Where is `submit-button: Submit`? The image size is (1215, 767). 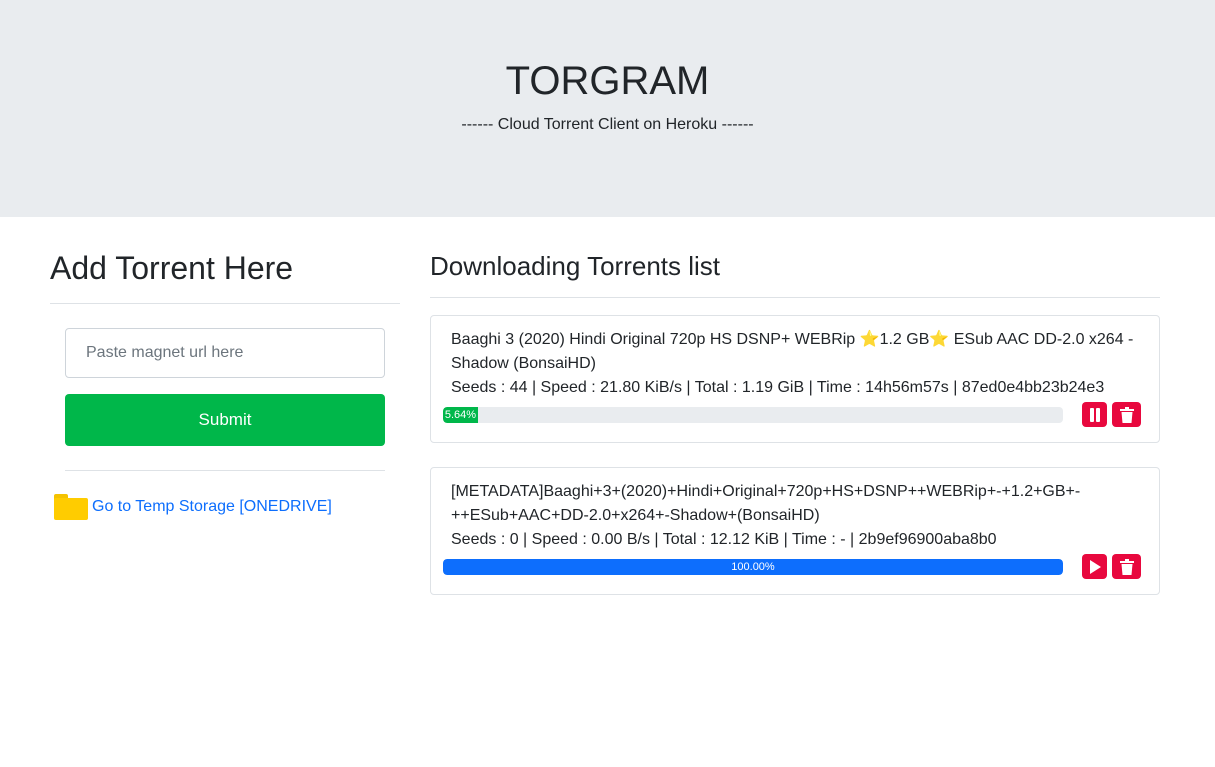
submit-button: Submit is located at coordinates (225, 420).